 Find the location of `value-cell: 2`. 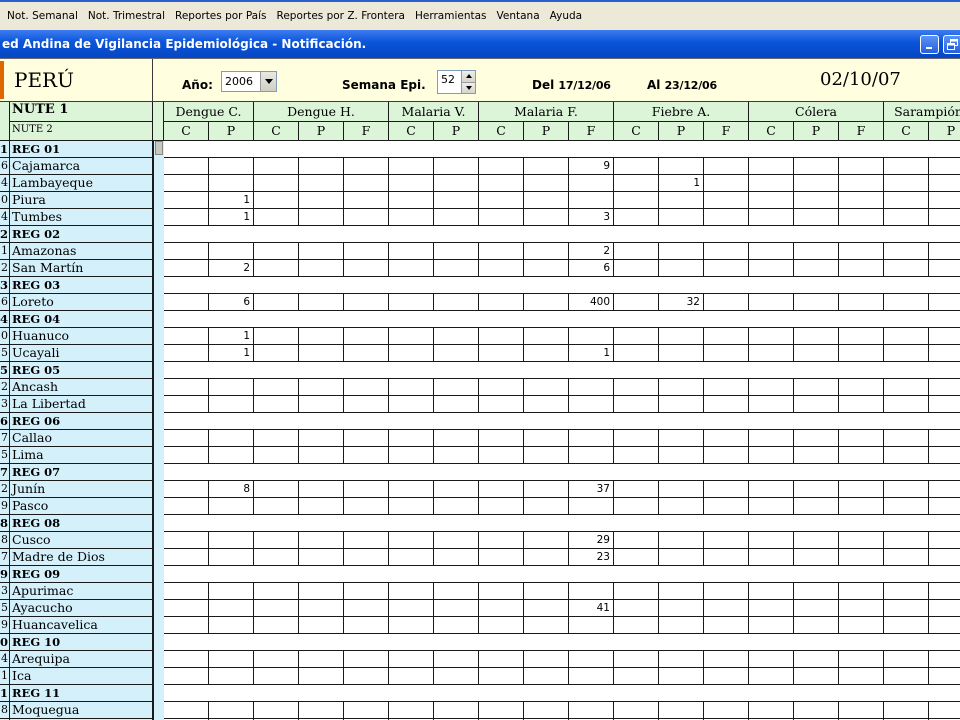

value-cell: 2 is located at coordinates (231, 268).